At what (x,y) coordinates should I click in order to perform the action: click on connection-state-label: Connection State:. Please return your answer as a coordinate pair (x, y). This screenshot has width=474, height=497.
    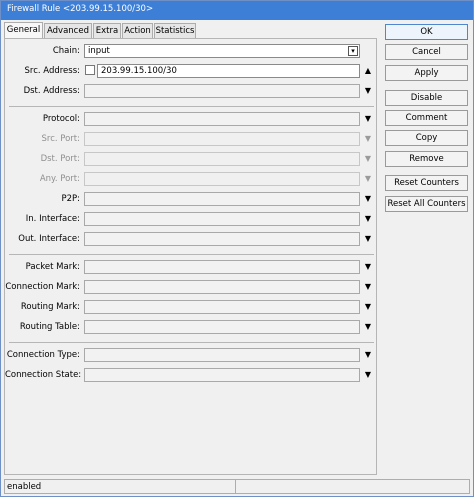
    Looking at the image, I should click on (43, 375).